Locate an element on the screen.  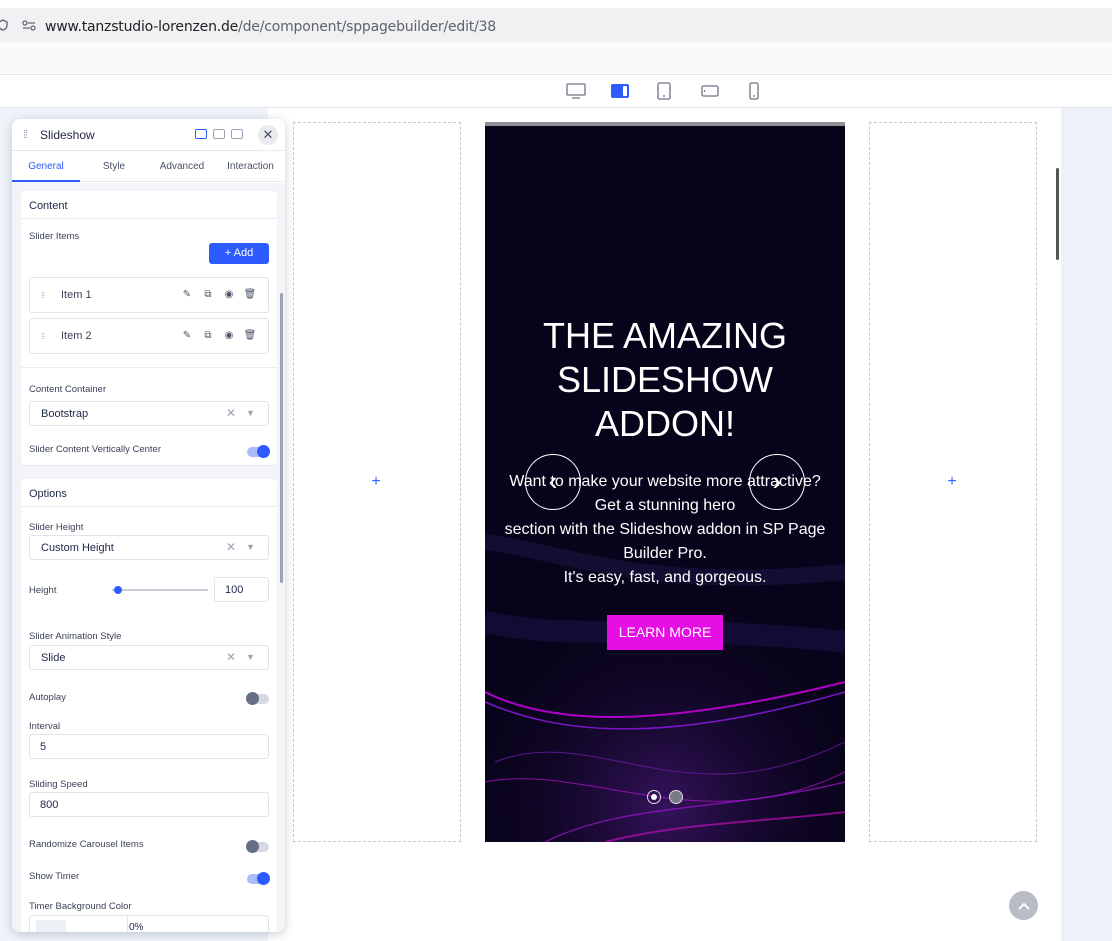
tablet-view-button is located at coordinates (664, 91).